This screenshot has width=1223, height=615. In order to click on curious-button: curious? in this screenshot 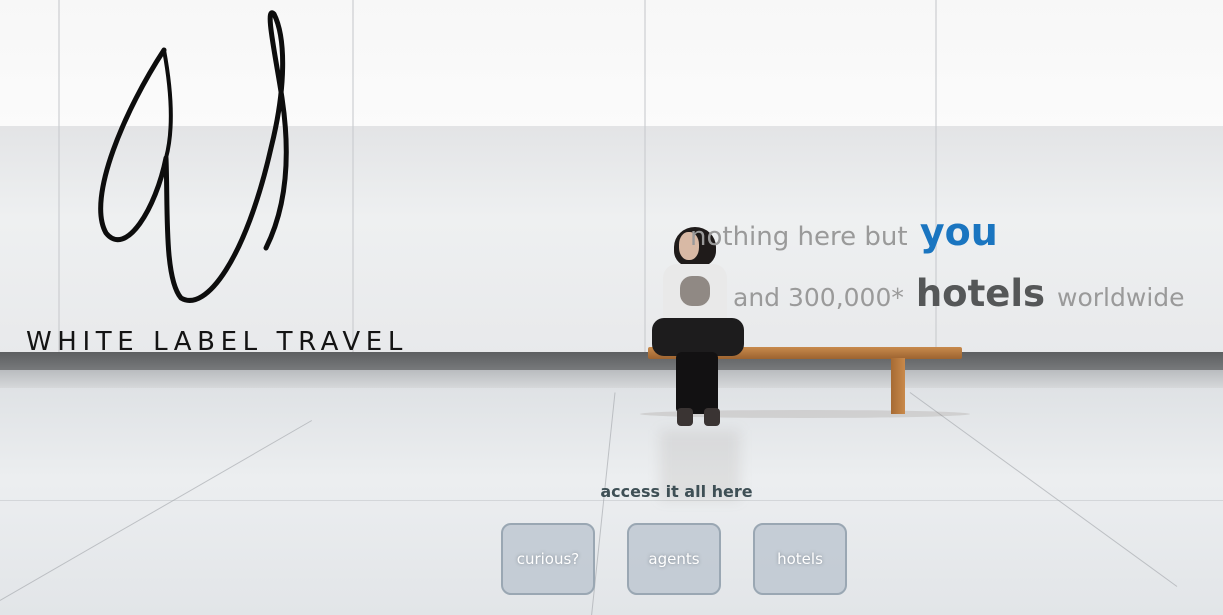, I will do `click(548, 559)`.